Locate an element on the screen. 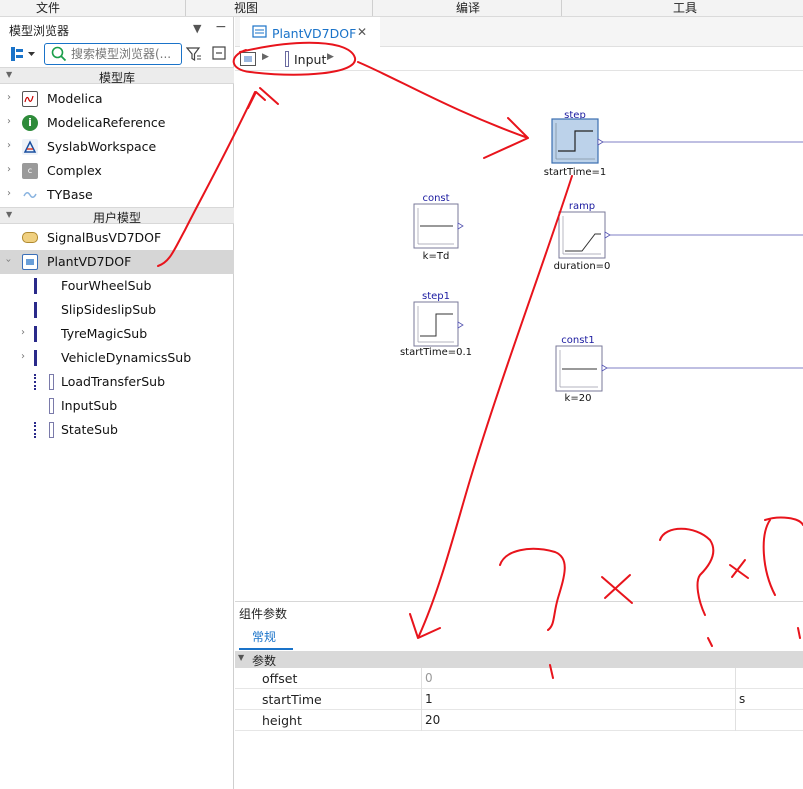 The image size is (803, 789). bus-connector-icon is located at coordinates (30, 237).